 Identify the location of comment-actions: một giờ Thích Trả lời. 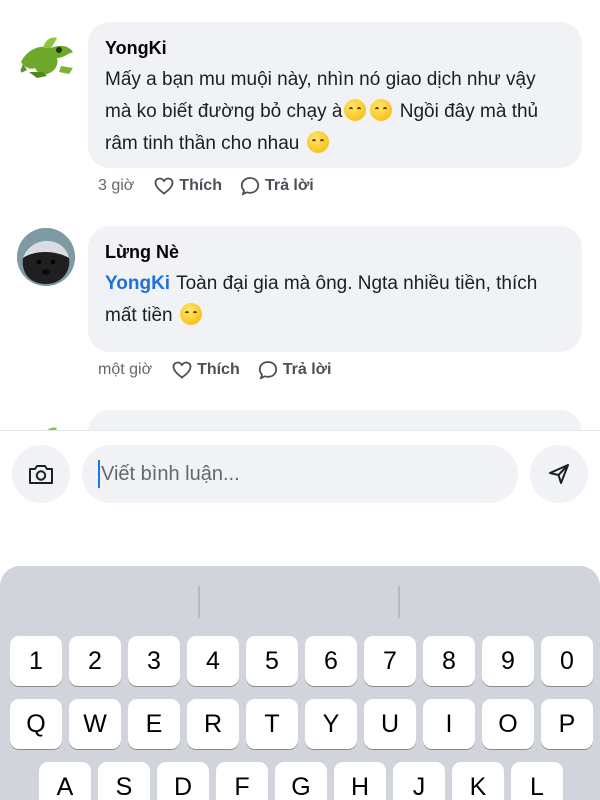
(223, 370).